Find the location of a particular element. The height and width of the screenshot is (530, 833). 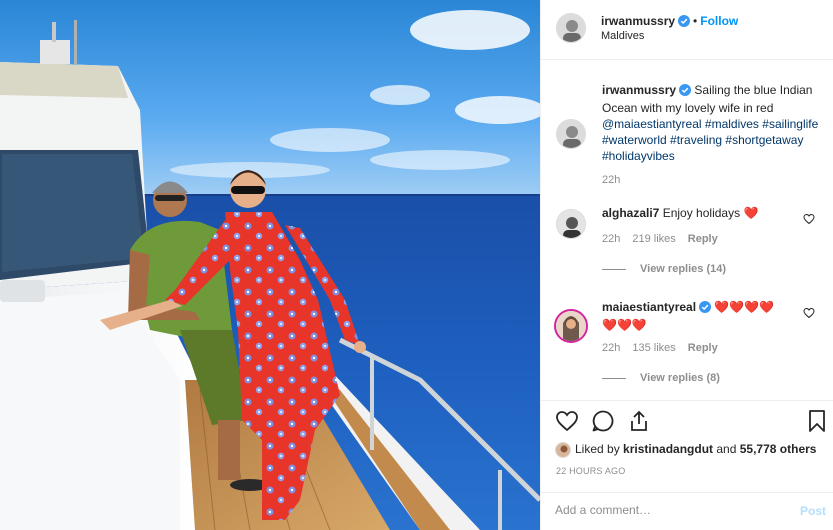

view-replies-button: View replies (14) is located at coordinates (664, 269).